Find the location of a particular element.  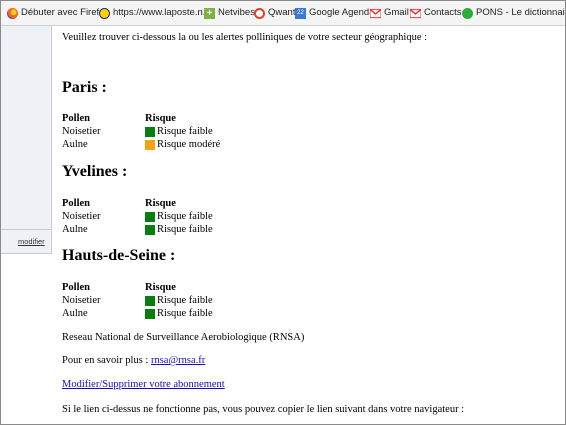

bookmark-contacts: Contacts is located at coordinates (436, 13).